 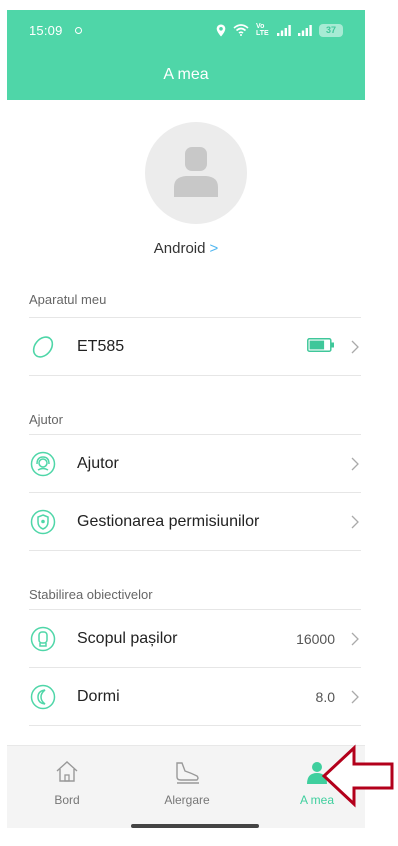 I want to click on status-bar: 15:09 Vo LTE 37, so click(x=186, y=30).